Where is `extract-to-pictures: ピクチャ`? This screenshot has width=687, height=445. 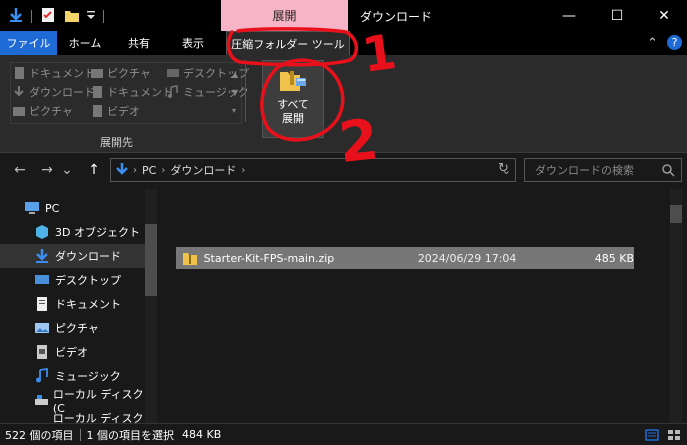 extract-to-pictures: ピクチャ is located at coordinates (120, 73).